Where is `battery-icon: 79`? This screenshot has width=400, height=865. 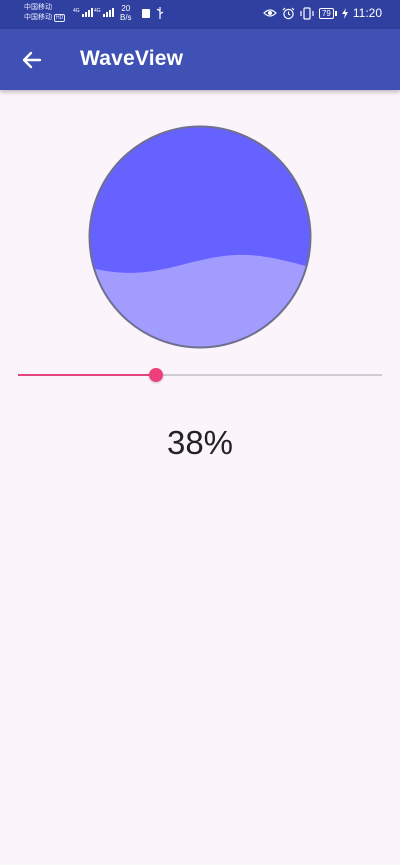
battery-icon: 79 is located at coordinates (327, 13).